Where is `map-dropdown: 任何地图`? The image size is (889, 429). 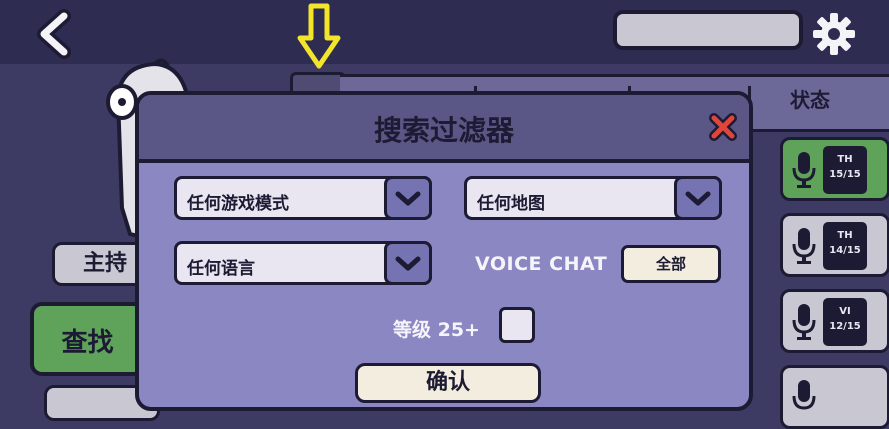 map-dropdown: 任何地图 is located at coordinates (593, 198).